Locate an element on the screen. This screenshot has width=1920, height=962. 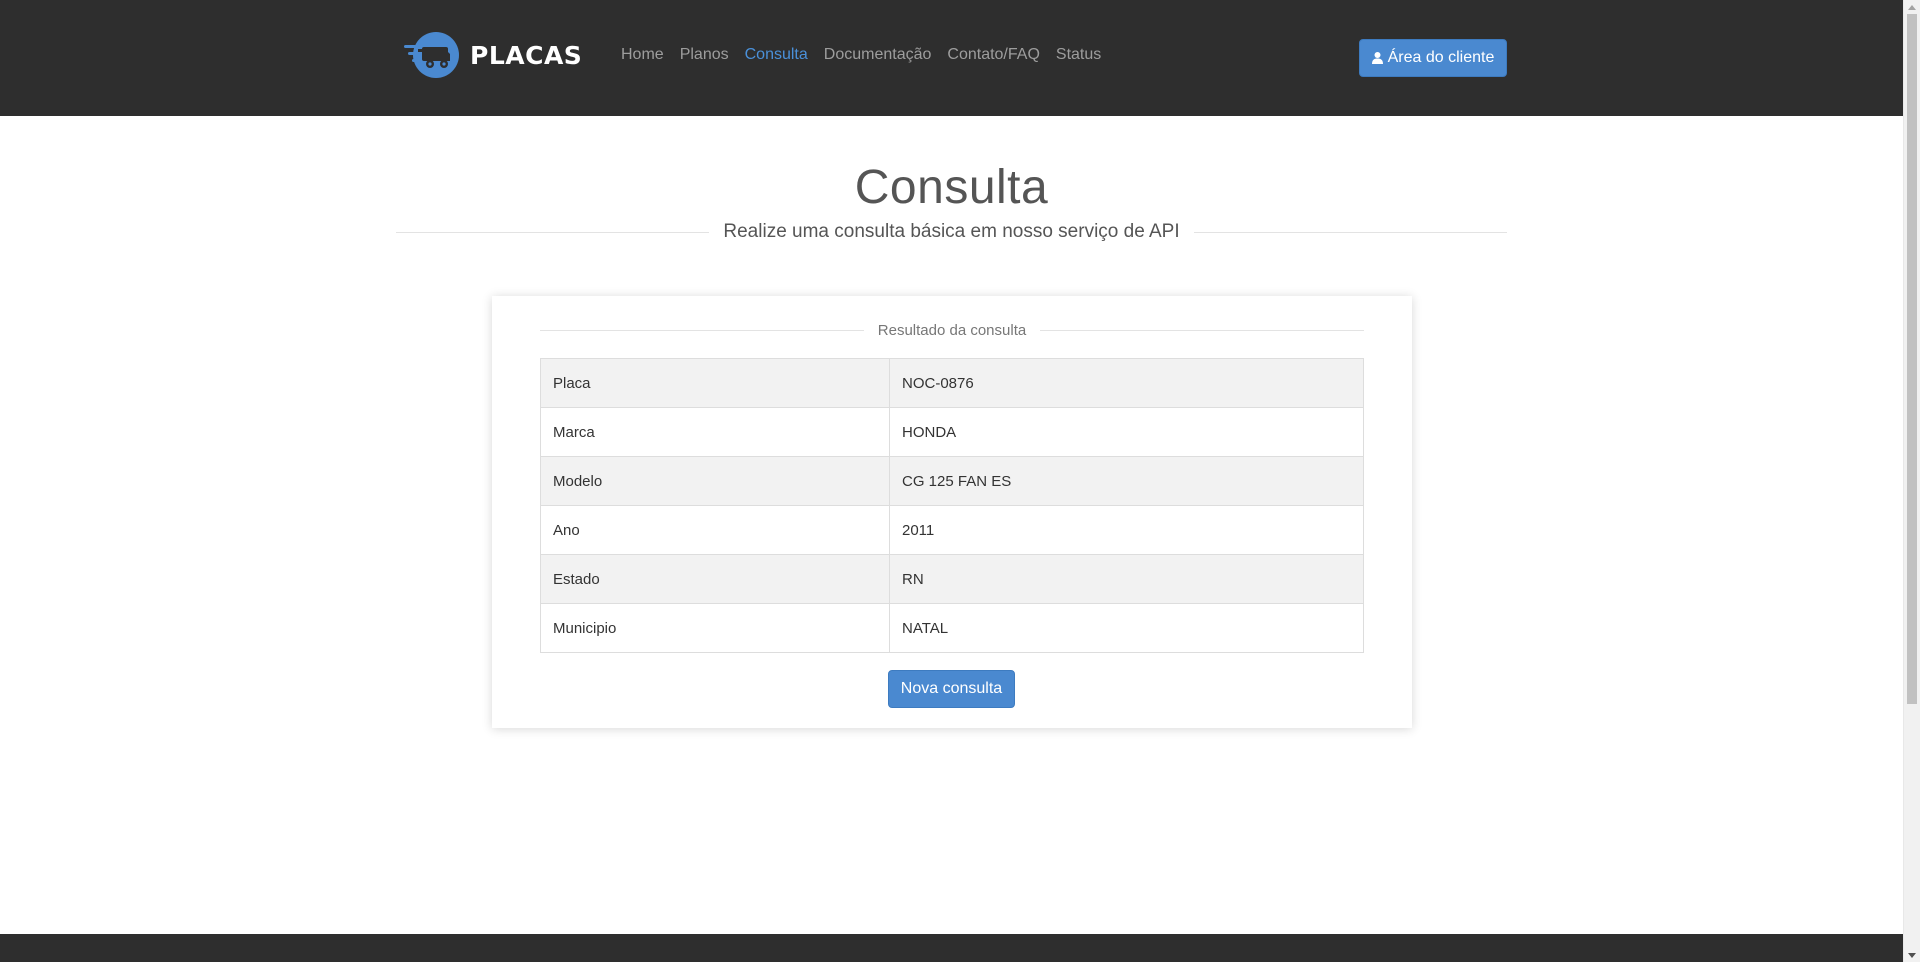
brand-logo: PLACAS is located at coordinates (493, 55).